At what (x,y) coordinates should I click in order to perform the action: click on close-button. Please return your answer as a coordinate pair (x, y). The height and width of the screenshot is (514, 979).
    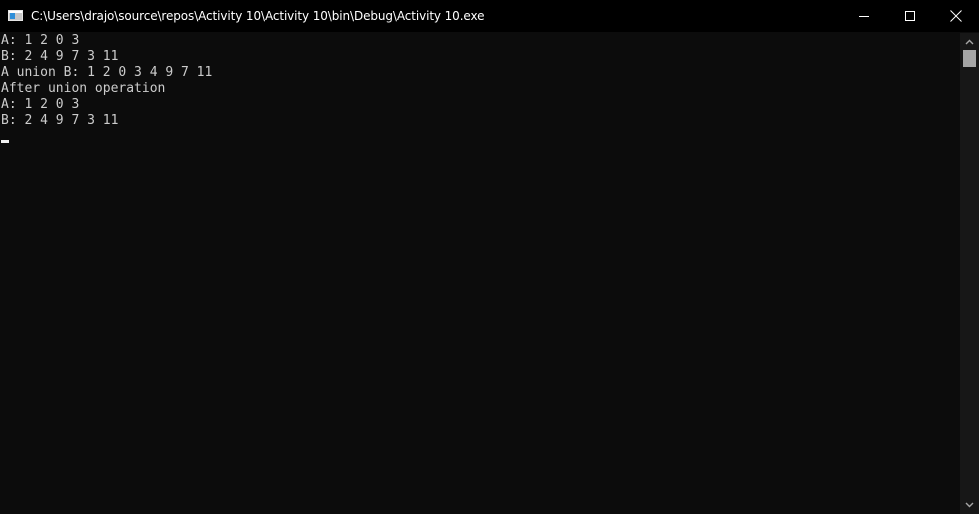
    Looking at the image, I should click on (956, 16).